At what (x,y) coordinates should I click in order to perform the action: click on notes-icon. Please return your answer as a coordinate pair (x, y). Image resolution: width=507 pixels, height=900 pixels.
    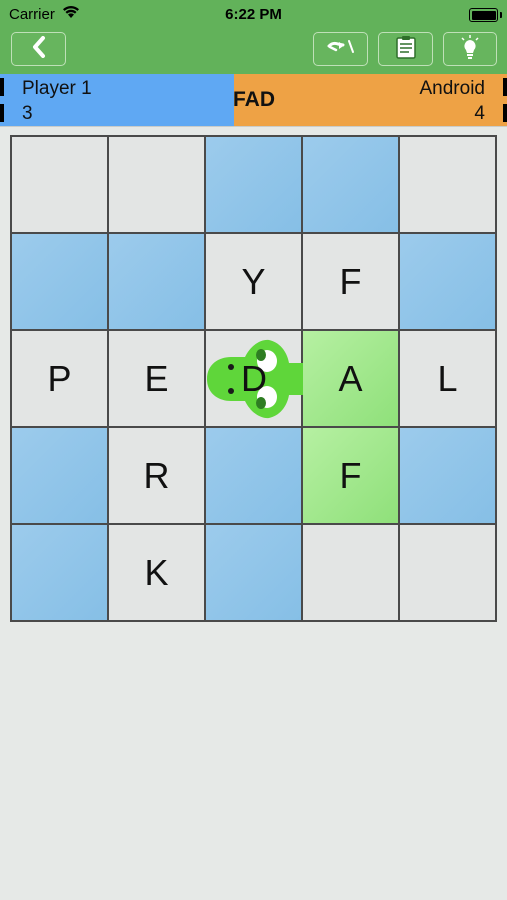
    Looking at the image, I should click on (406, 49).